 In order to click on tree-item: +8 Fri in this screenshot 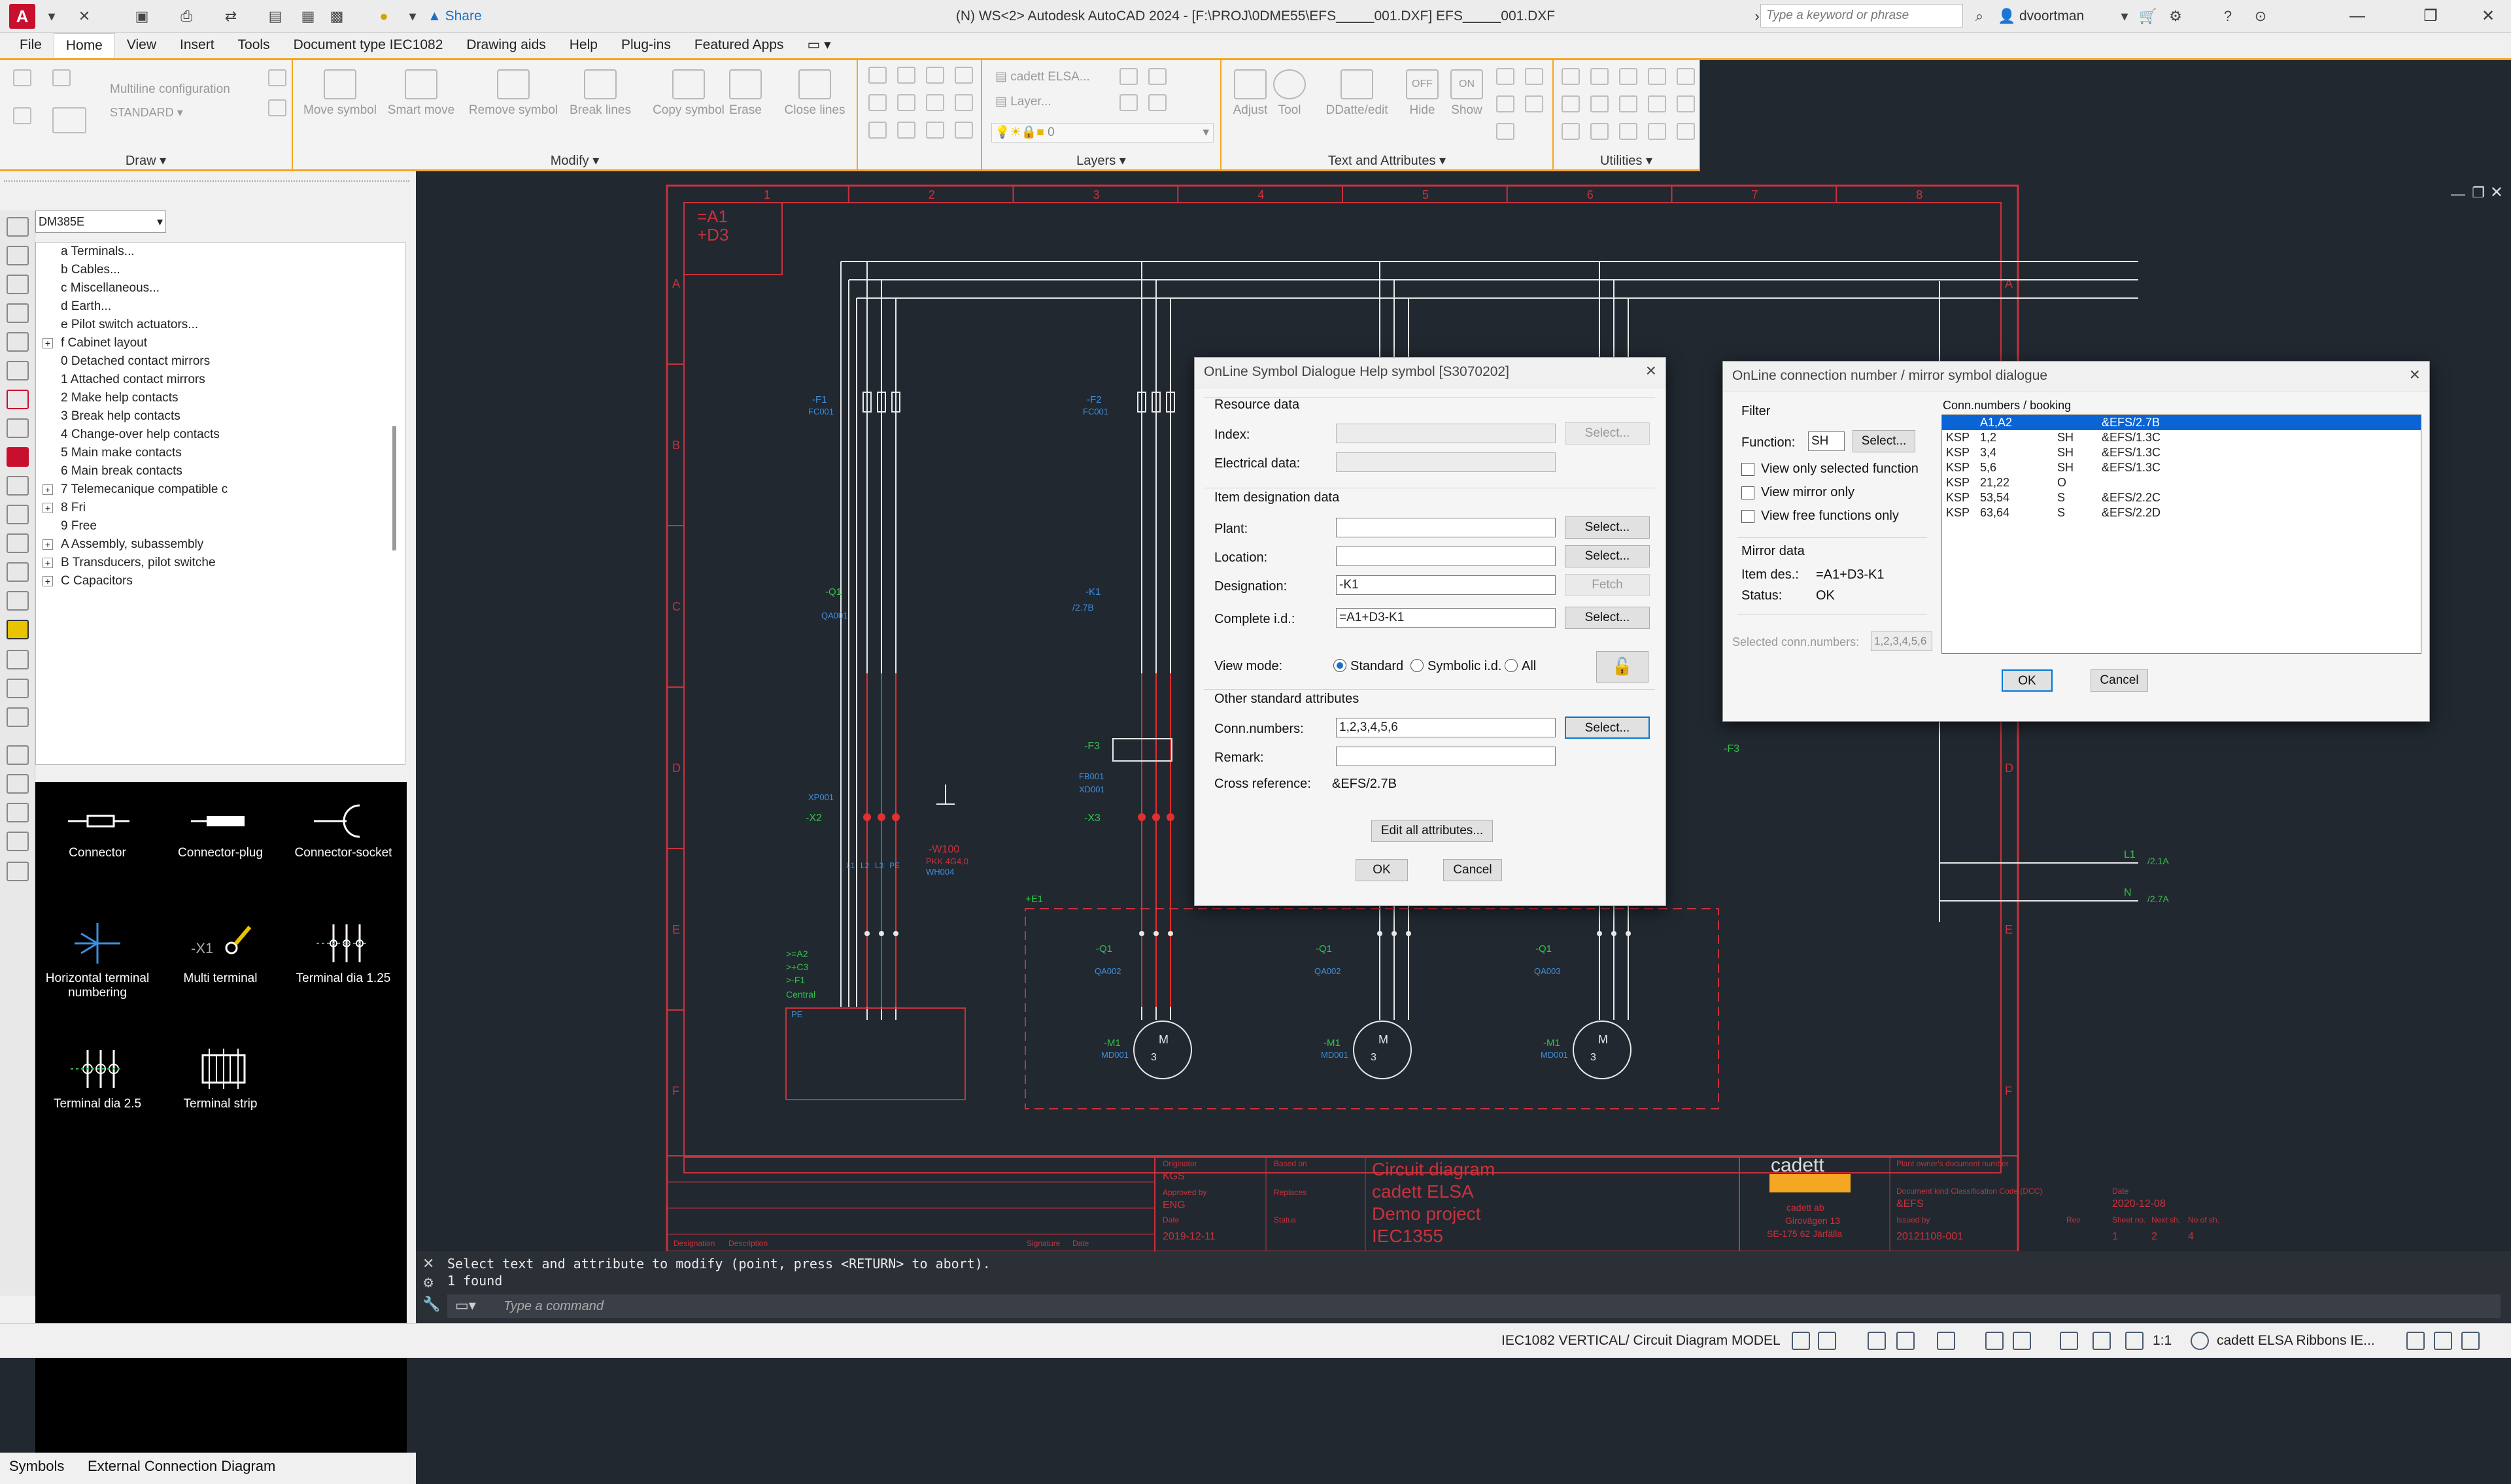, I will do `click(221, 508)`.